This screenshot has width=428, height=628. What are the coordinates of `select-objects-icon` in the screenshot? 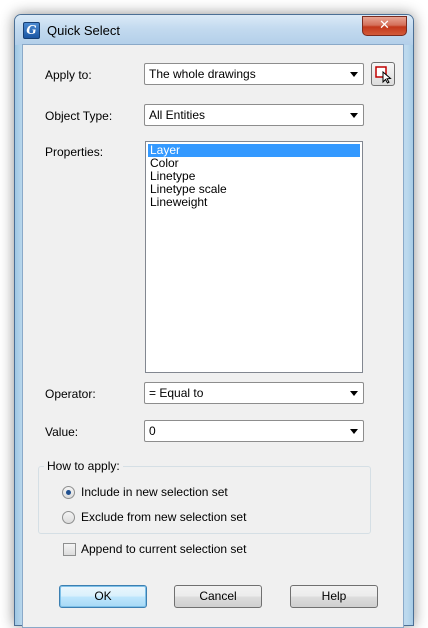 It's located at (383, 75).